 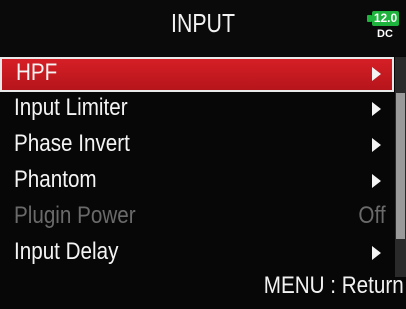 I want to click on menu-item-phantom: Phantom, so click(x=197, y=181).